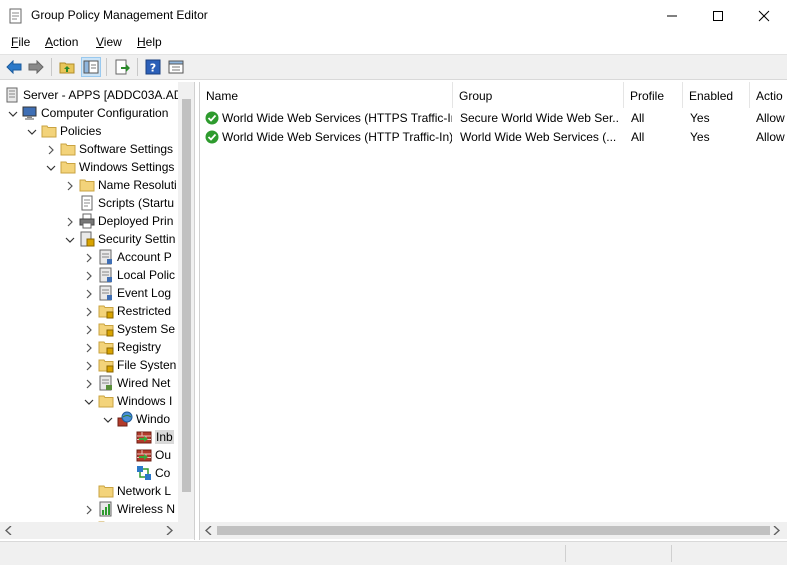 Image resolution: width=787 pixels, height=565 pixels. I want to click on tree-item-account-policies: Account P, so click(89, 257).